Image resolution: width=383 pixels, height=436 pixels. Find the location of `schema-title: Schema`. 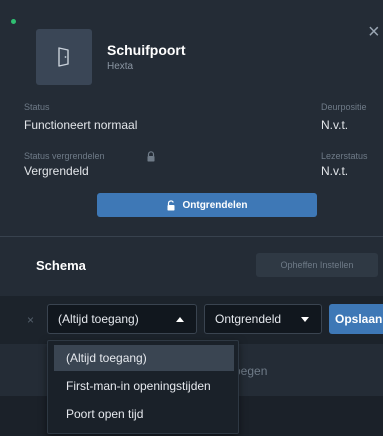

schema-title: Schema is located at coordinates (61, 265).